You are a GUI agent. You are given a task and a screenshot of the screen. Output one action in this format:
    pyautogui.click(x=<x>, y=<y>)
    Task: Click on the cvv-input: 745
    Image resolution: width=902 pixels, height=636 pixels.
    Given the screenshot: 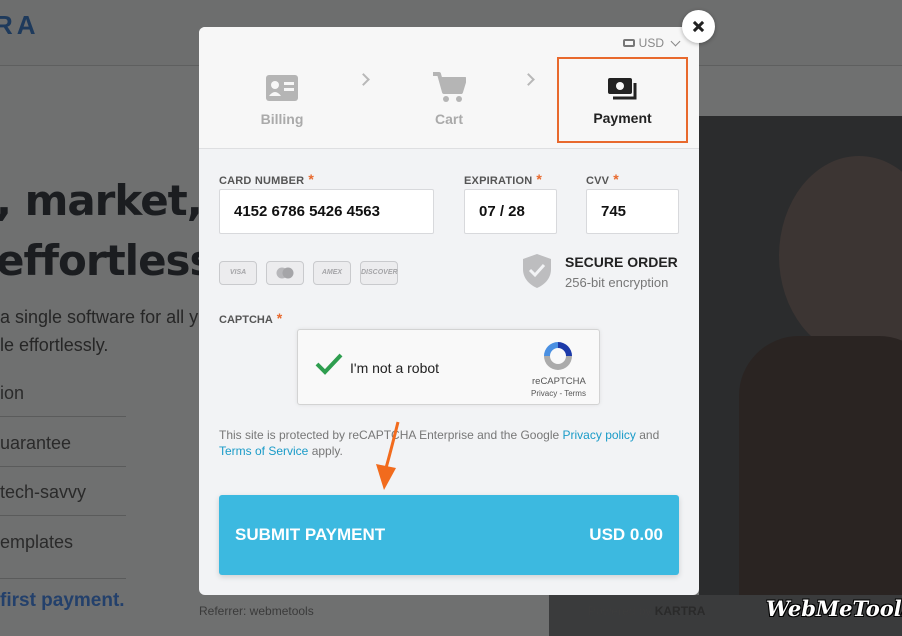 What is the action you would take?
    pyautogui.click(x=632, y=211)
    